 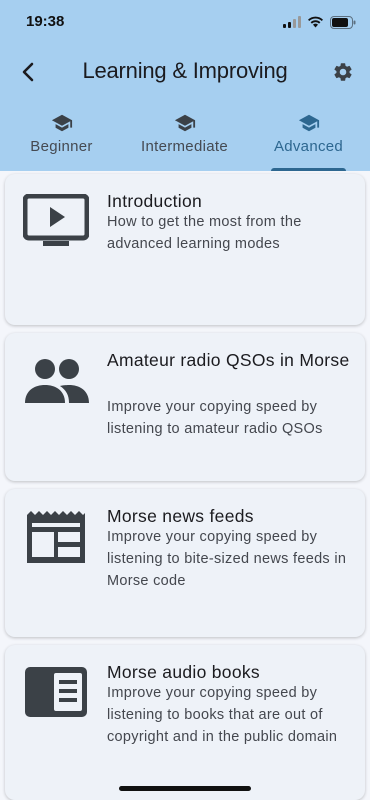 I want to click on home-indicator, so click(x=185, y=788).